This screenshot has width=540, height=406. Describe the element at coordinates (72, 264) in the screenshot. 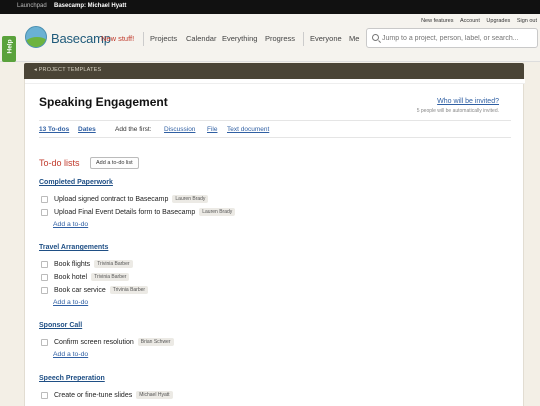

I see `todo-text: Book flights` at that location.